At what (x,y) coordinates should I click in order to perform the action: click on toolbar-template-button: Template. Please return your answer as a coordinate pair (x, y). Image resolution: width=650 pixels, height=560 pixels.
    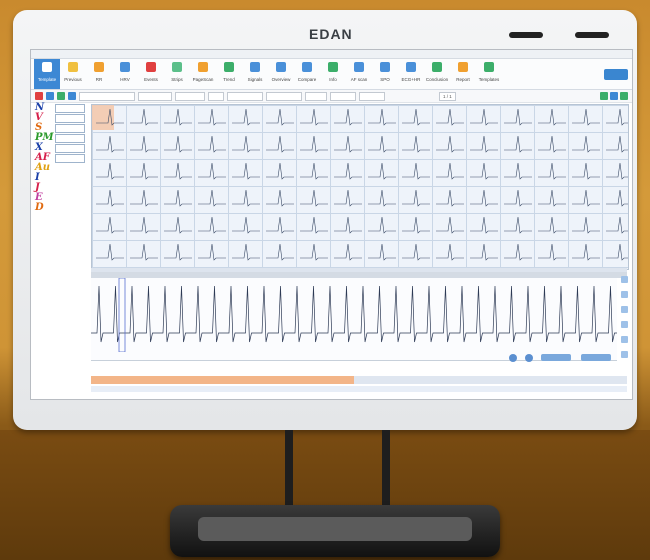
    Looking at the image, I should click on (47, 74).